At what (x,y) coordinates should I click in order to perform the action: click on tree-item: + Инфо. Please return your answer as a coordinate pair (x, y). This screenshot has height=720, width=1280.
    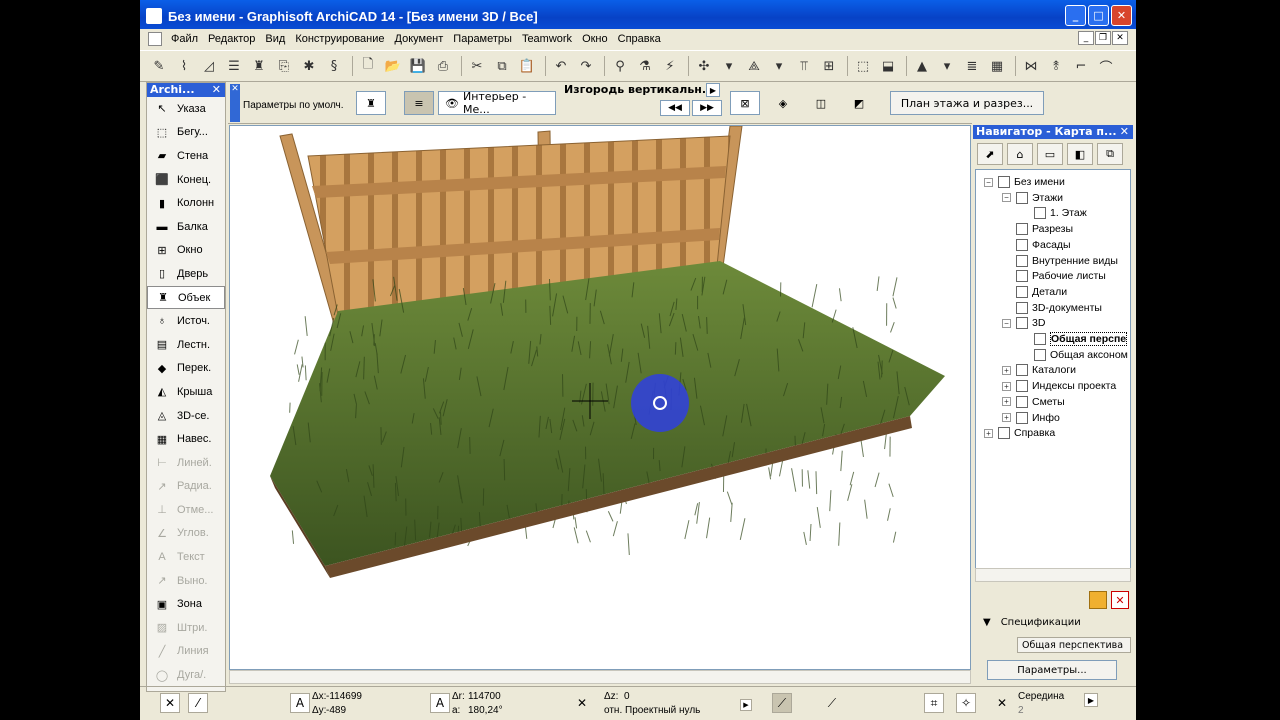
    Looking at the image, I should click on (1031, 418).